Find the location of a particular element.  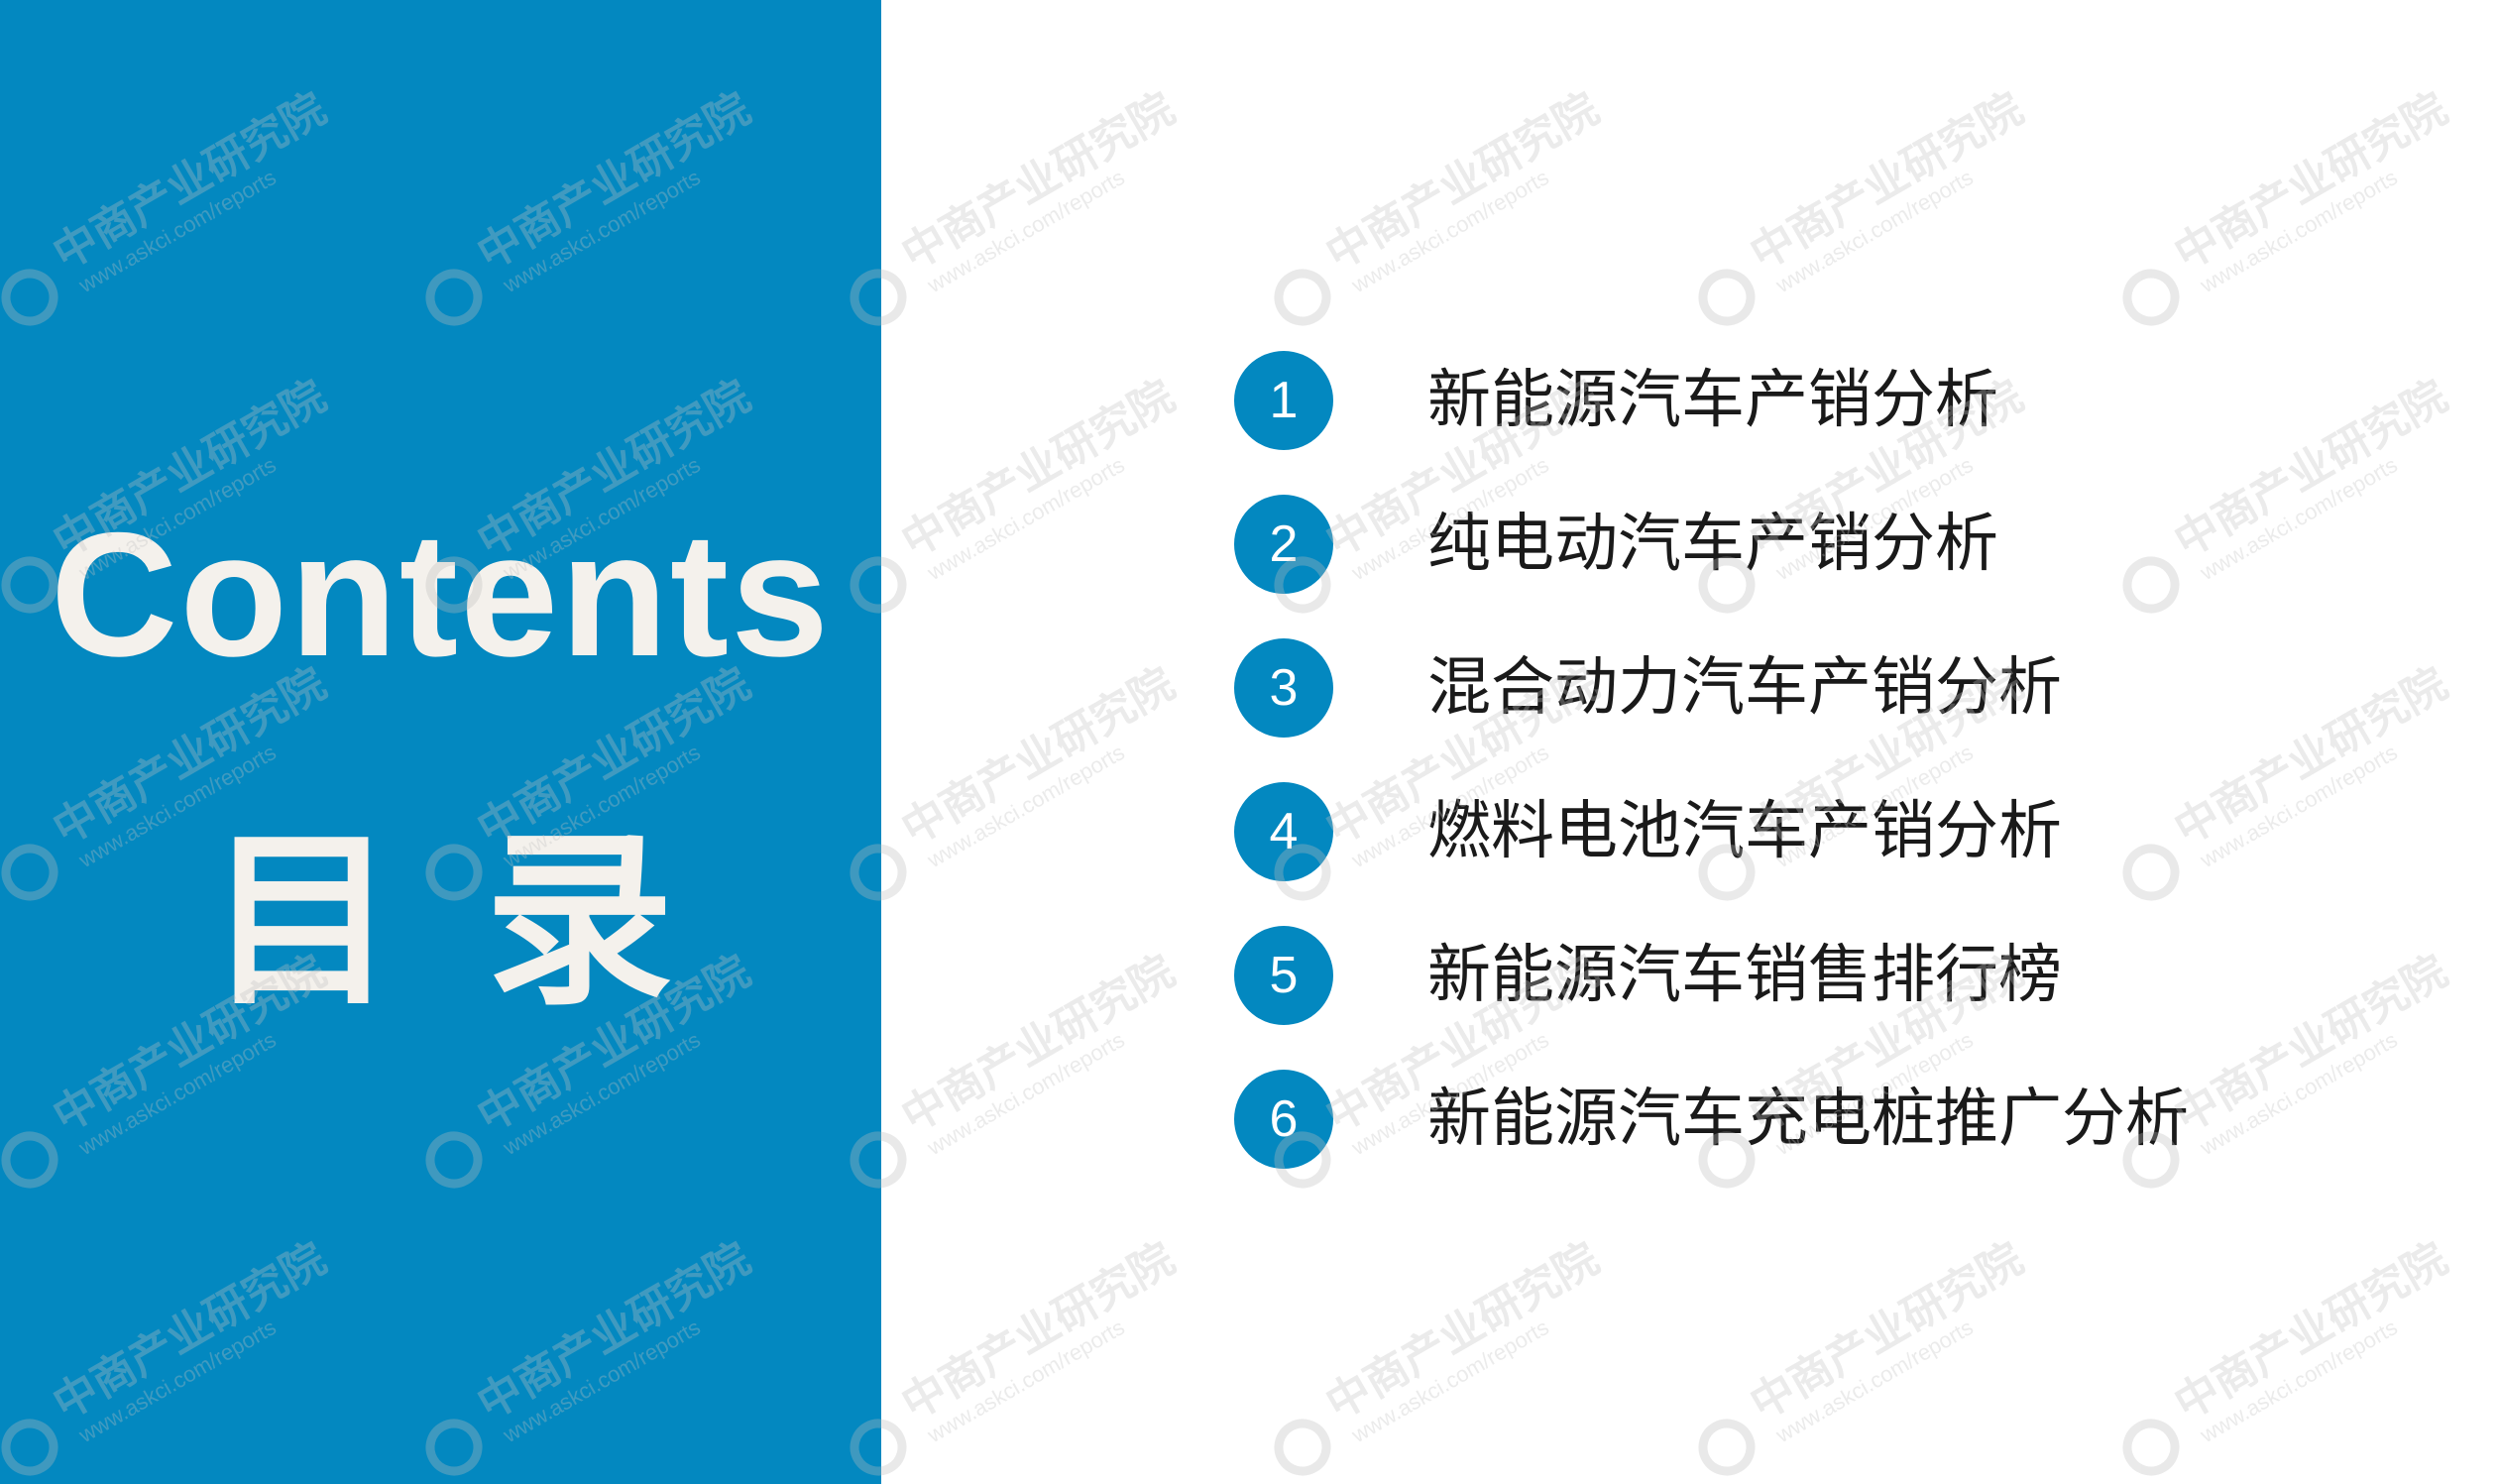

toc-item-1: 1 新能源汽车产销分析 is located at coordinates (1843, 400).